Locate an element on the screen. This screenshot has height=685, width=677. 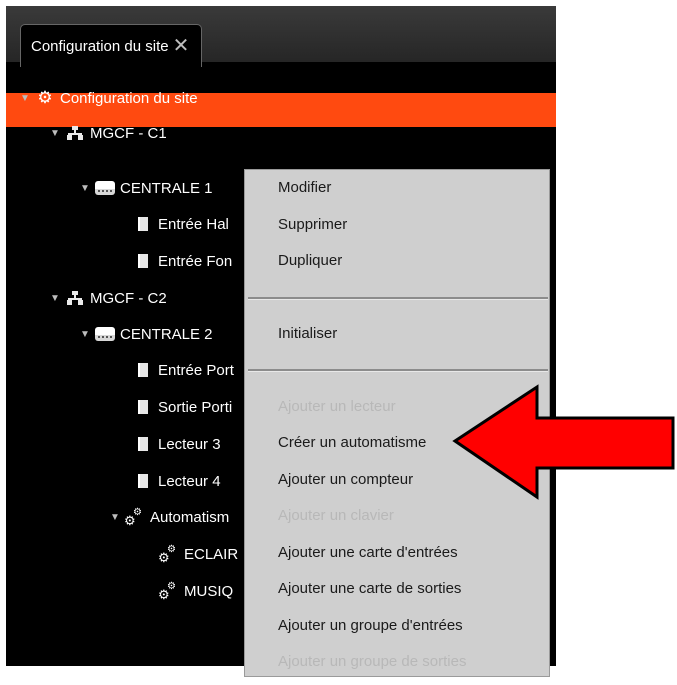
menu-item-ajouter-une-carte-de-sorties: Ajouter une carte de sorties is located at coordinates (369, 589).